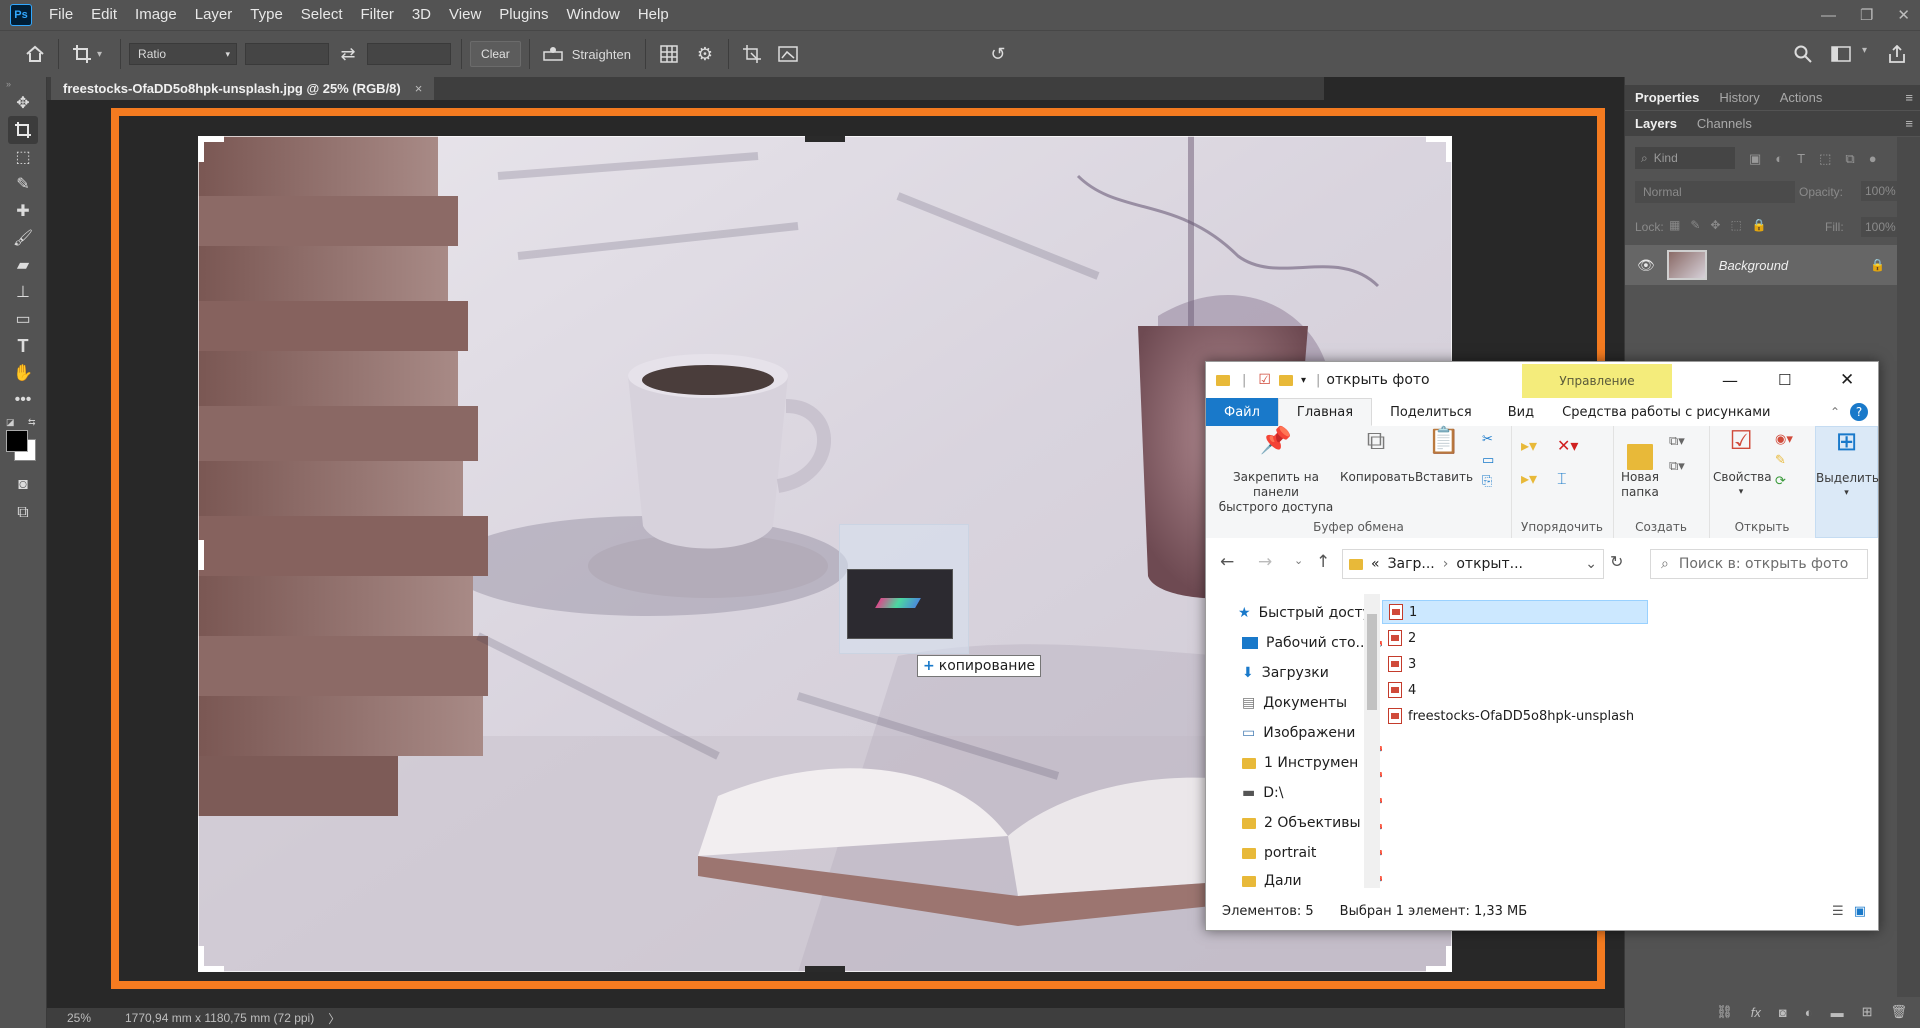  I want to click on file-item-4: 4, so click(1515, 690).